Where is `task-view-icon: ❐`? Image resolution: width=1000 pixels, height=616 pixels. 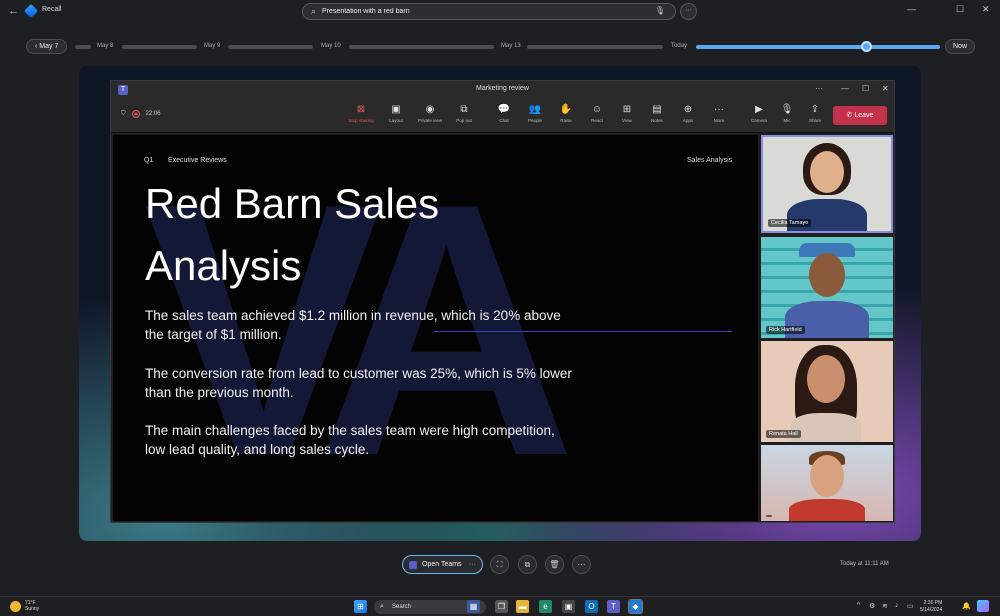 task-view-icon: ❐ is located at coordinates (501, 606).